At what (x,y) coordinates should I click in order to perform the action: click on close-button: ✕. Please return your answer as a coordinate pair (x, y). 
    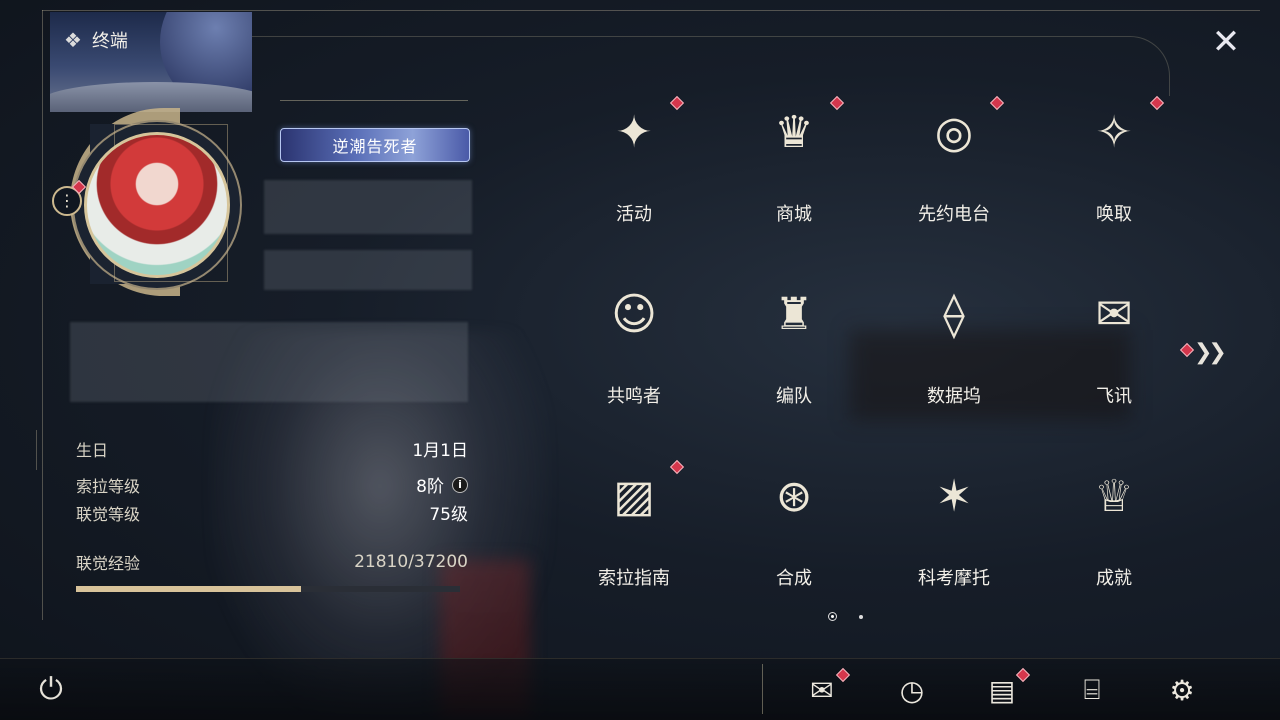
    Looking at the image, I should click on (1226, 42).